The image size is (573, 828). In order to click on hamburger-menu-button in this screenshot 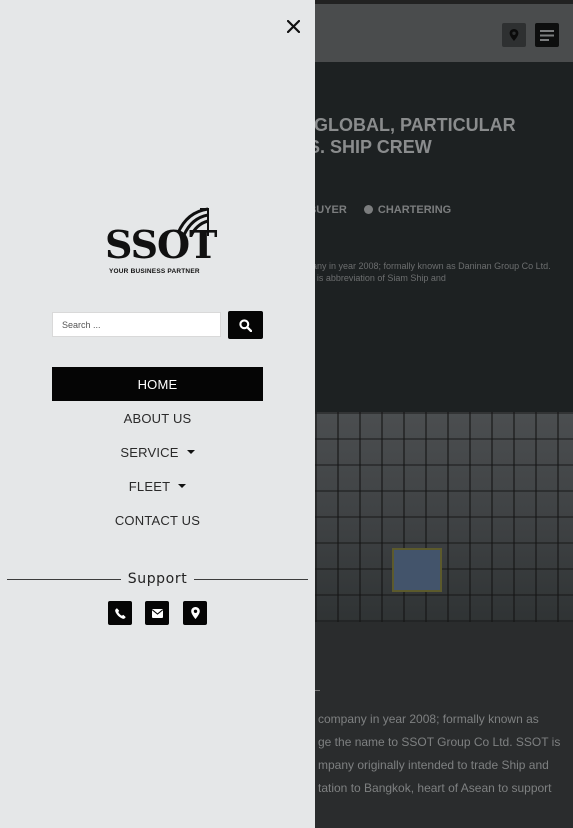, I will do `click(547, 35)`.